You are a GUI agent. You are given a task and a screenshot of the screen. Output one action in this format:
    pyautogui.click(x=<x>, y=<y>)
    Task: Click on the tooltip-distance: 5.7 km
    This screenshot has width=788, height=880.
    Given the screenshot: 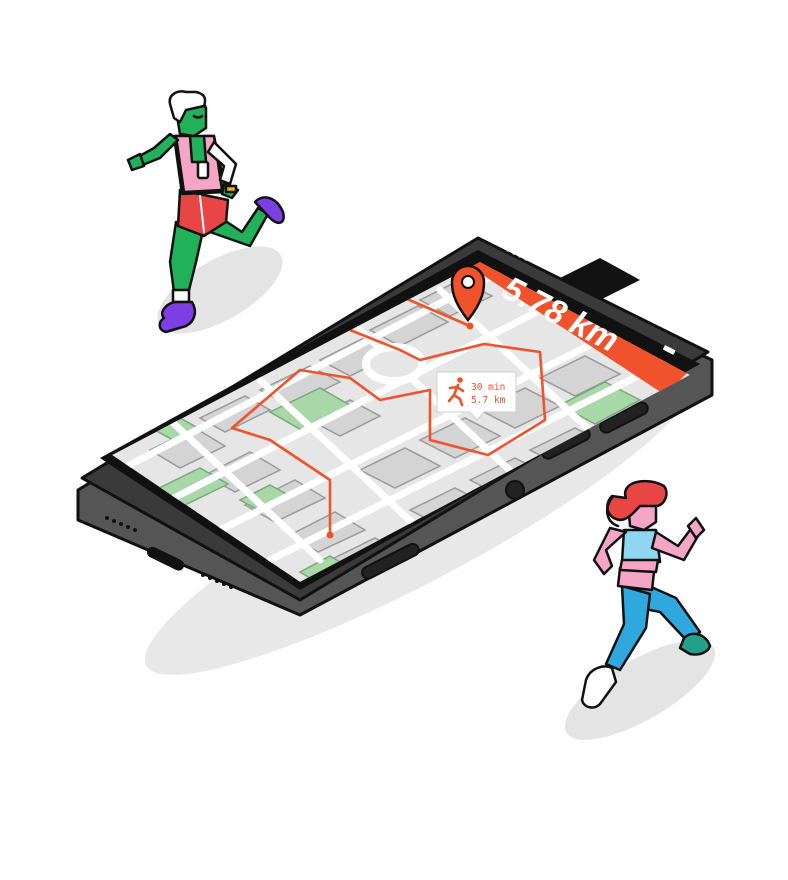 What is the action you would take?
    pyautogui.click(x=488, y=400)
    